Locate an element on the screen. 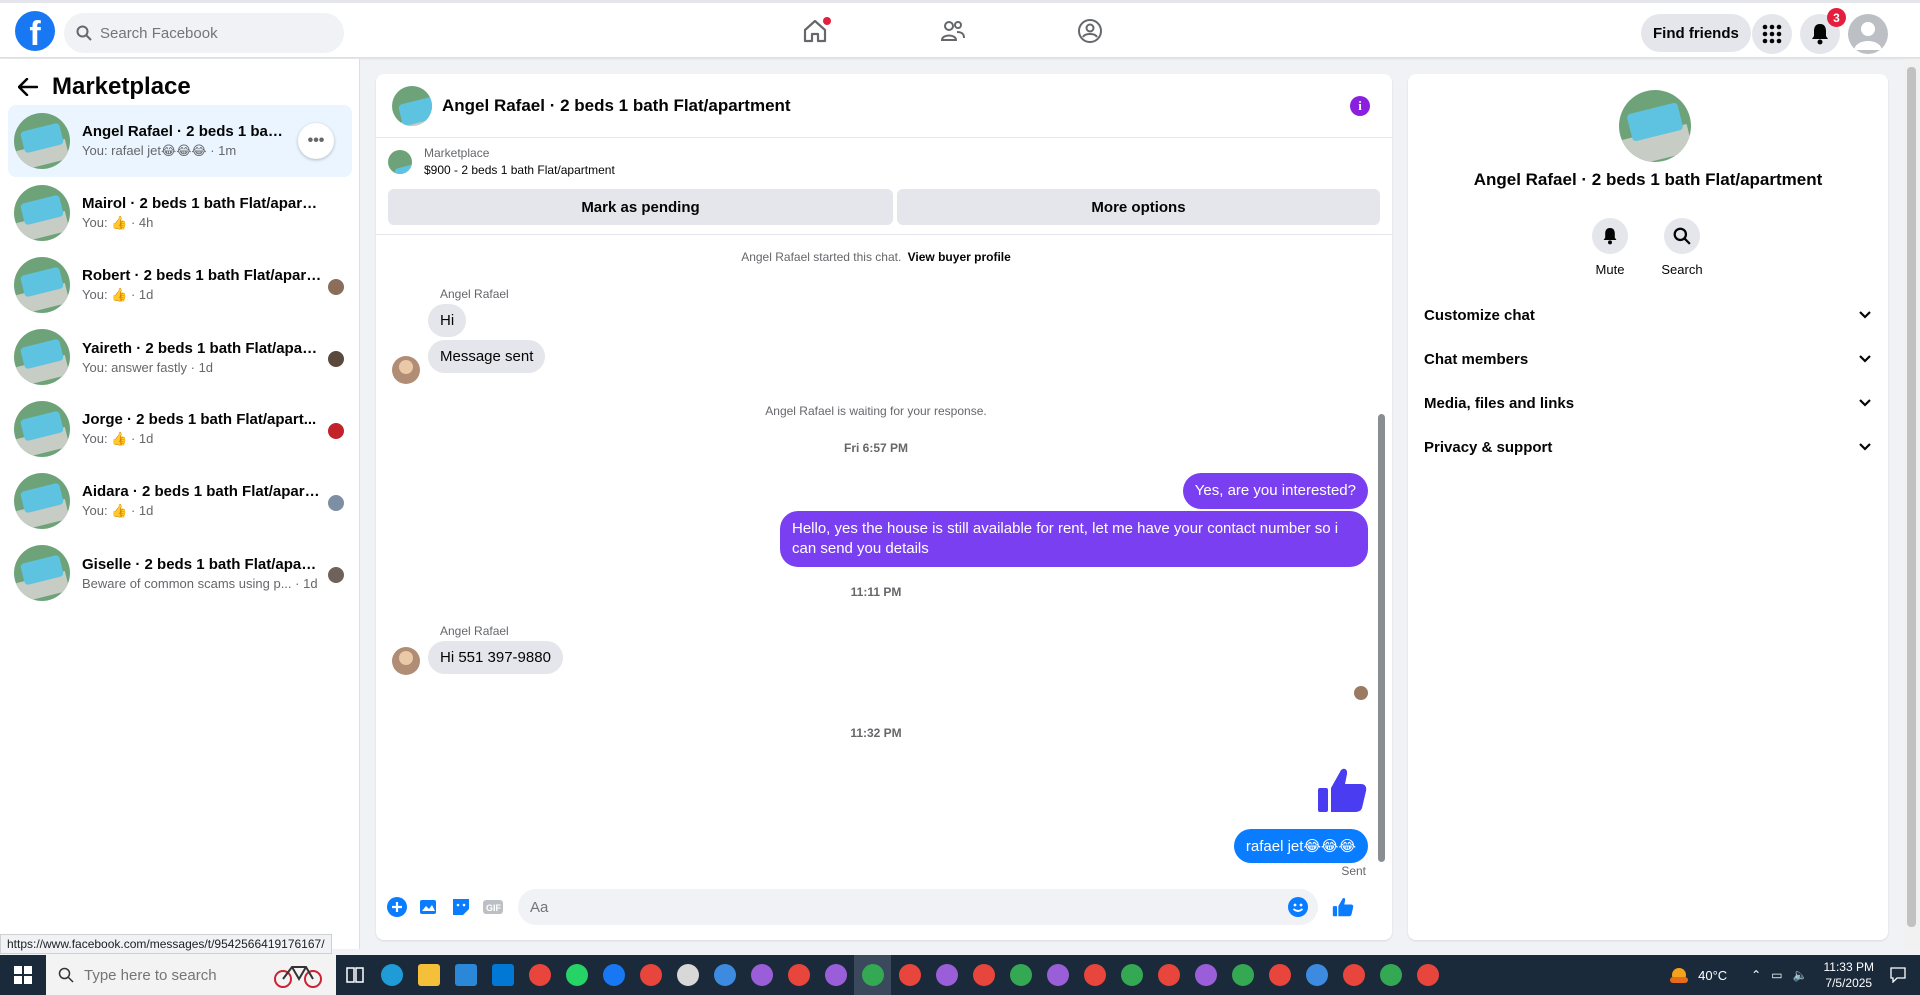 This screenshot has height=995, width=1920. weather-icon is located at coordinates (1679, 975).